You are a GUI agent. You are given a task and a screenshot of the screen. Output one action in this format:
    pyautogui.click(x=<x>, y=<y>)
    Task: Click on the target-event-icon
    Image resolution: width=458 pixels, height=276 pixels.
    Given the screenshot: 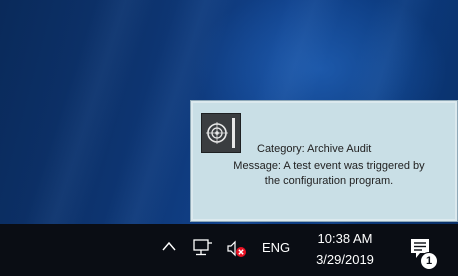 What is the action you would take?
    pyautogui.click(x=221, y=133)
    